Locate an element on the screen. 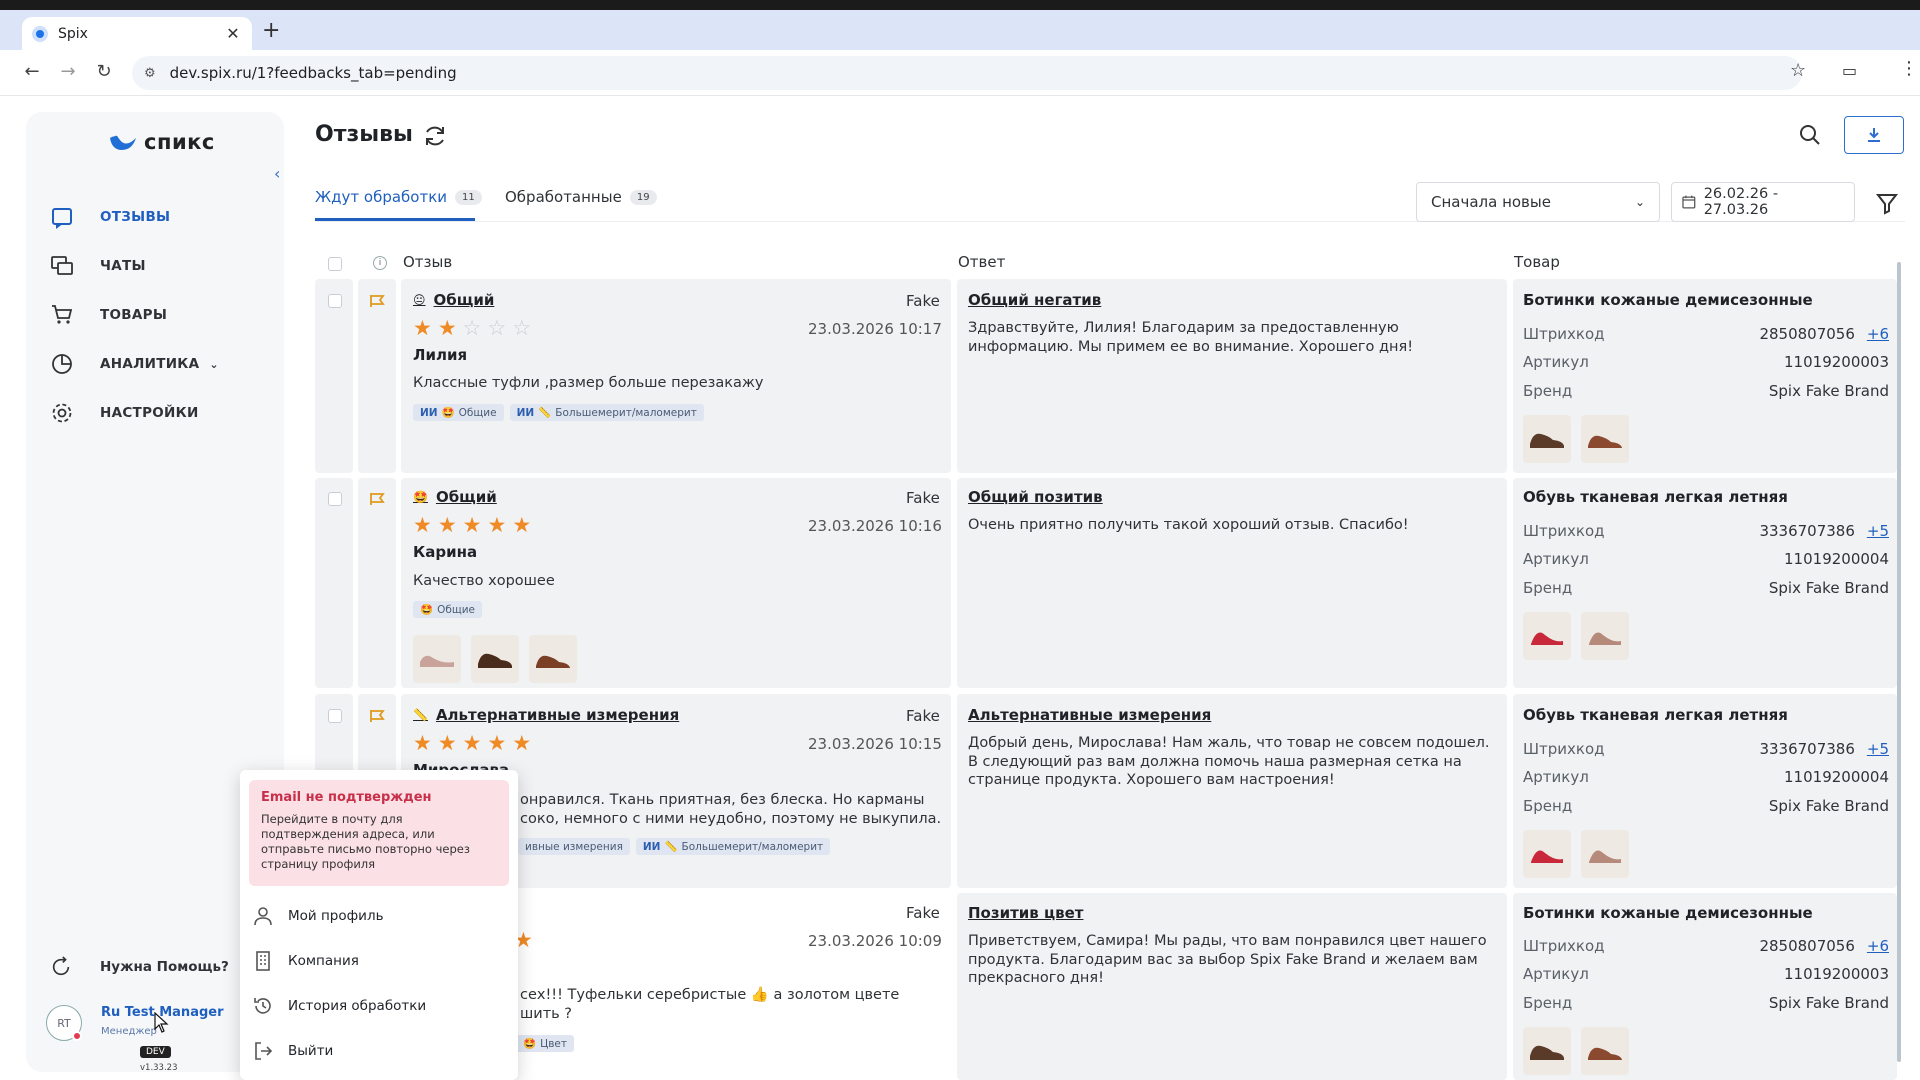 The width and height of the screenshot is (1920, 1080). filter-icon is located at coordinates (1887, 203).